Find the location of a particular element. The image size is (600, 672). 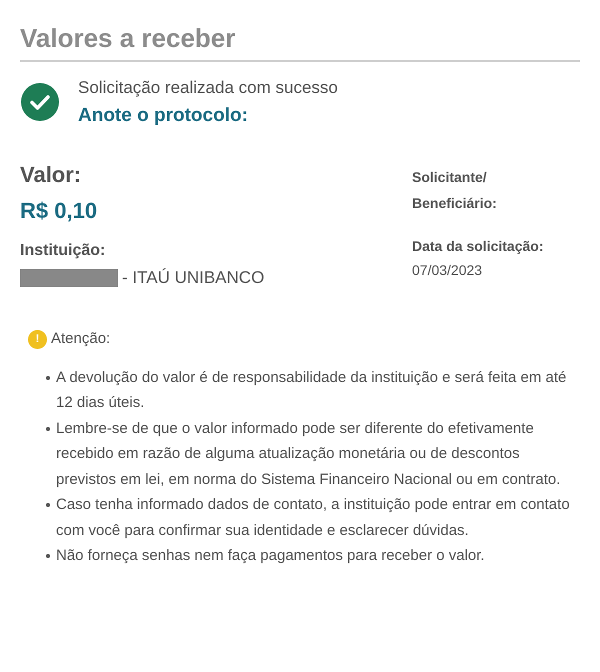

attention-item: Lembre-se de que o valor informado pode ser diferente do efetivamente recebido em razão de alguma atualização monetária ou de descontos previstos em lei, em norma do Sistema Financeiro Nacional ou em contrato. is located at coordinates (309, 454).